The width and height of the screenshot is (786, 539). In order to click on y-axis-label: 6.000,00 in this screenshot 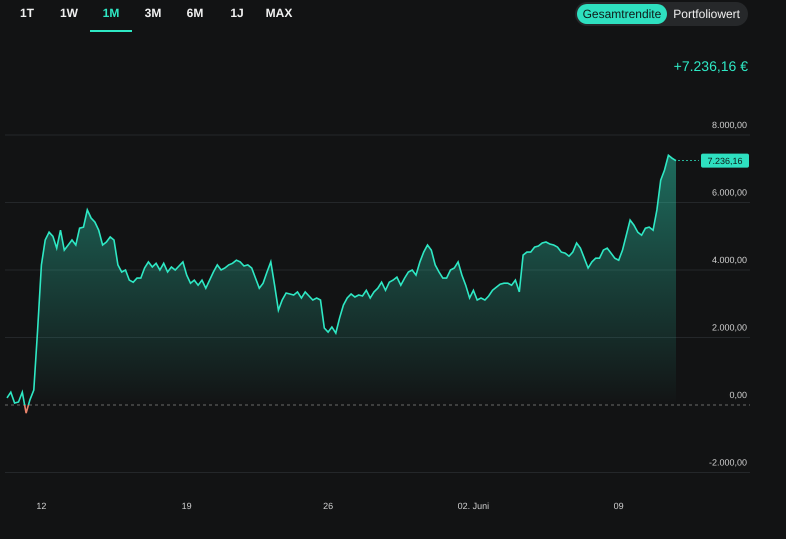, I will do `click(729, 193)`.